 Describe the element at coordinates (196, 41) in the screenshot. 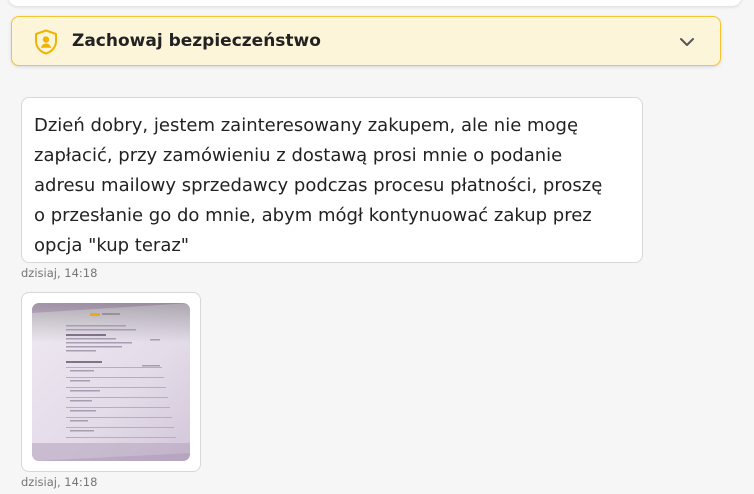

I see `banner-title: Zachowaj bezpieczeństwo` at that location.